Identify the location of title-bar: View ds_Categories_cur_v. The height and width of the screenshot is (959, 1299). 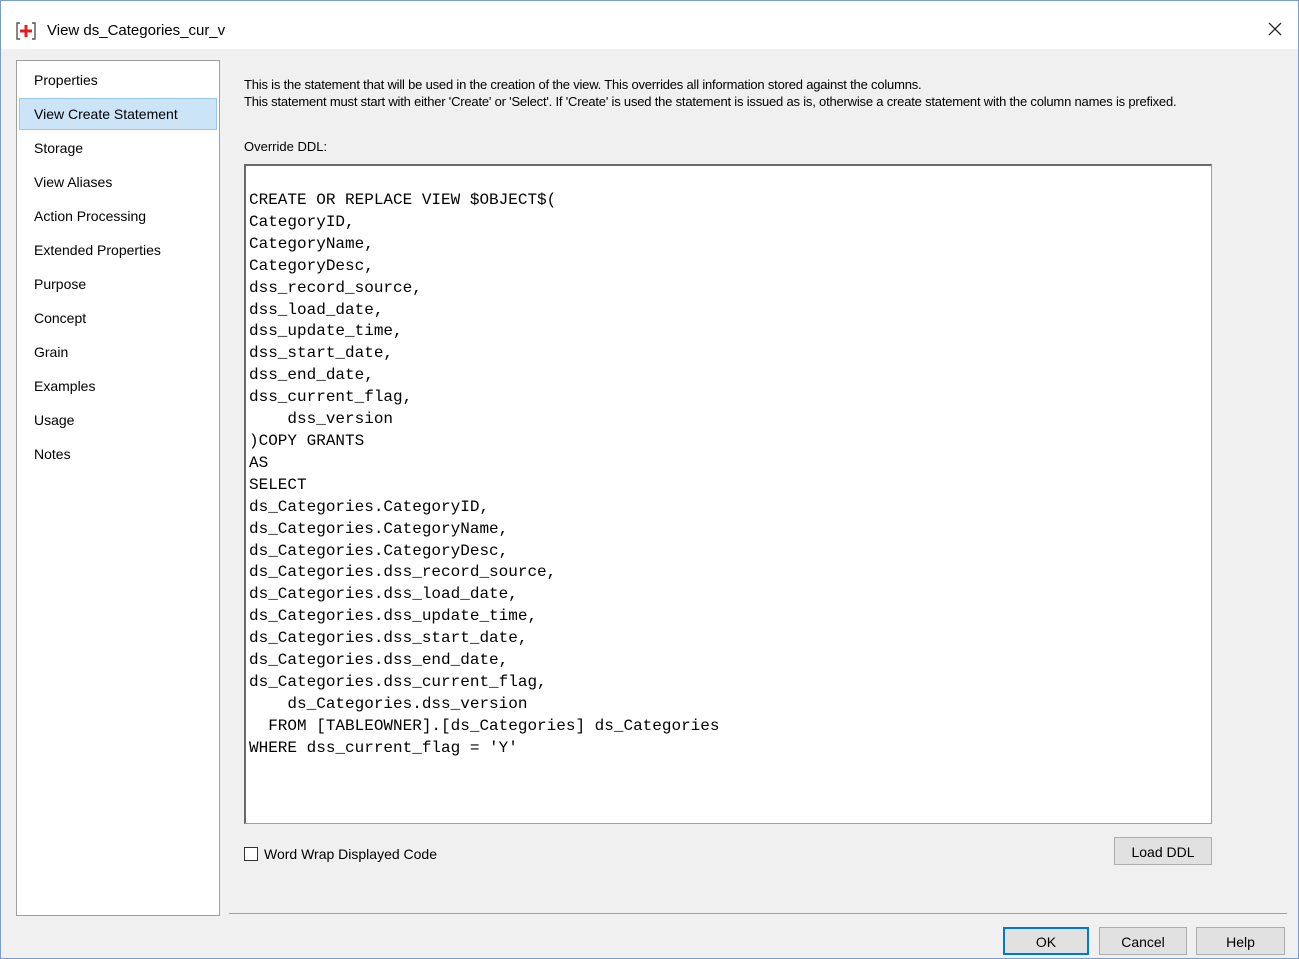
(649, 25).